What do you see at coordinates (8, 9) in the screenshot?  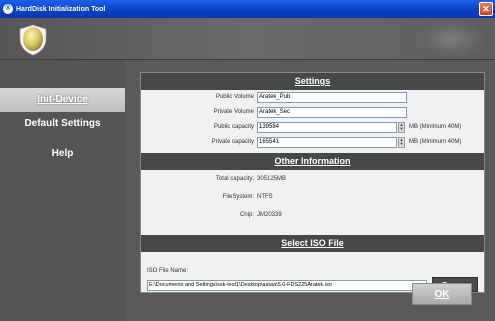 I see `app-icon: ®` at bounding box center [8, 9].